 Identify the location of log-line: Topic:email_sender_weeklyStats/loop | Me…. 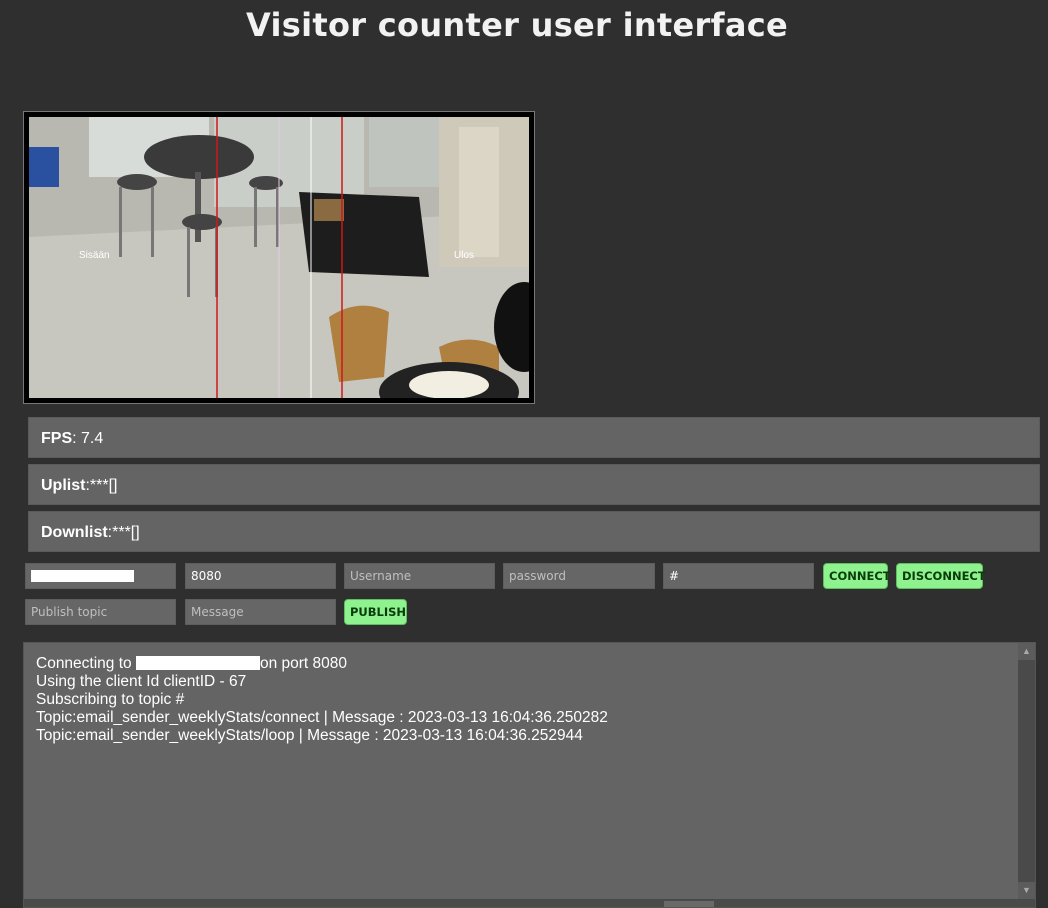
(309, 735).